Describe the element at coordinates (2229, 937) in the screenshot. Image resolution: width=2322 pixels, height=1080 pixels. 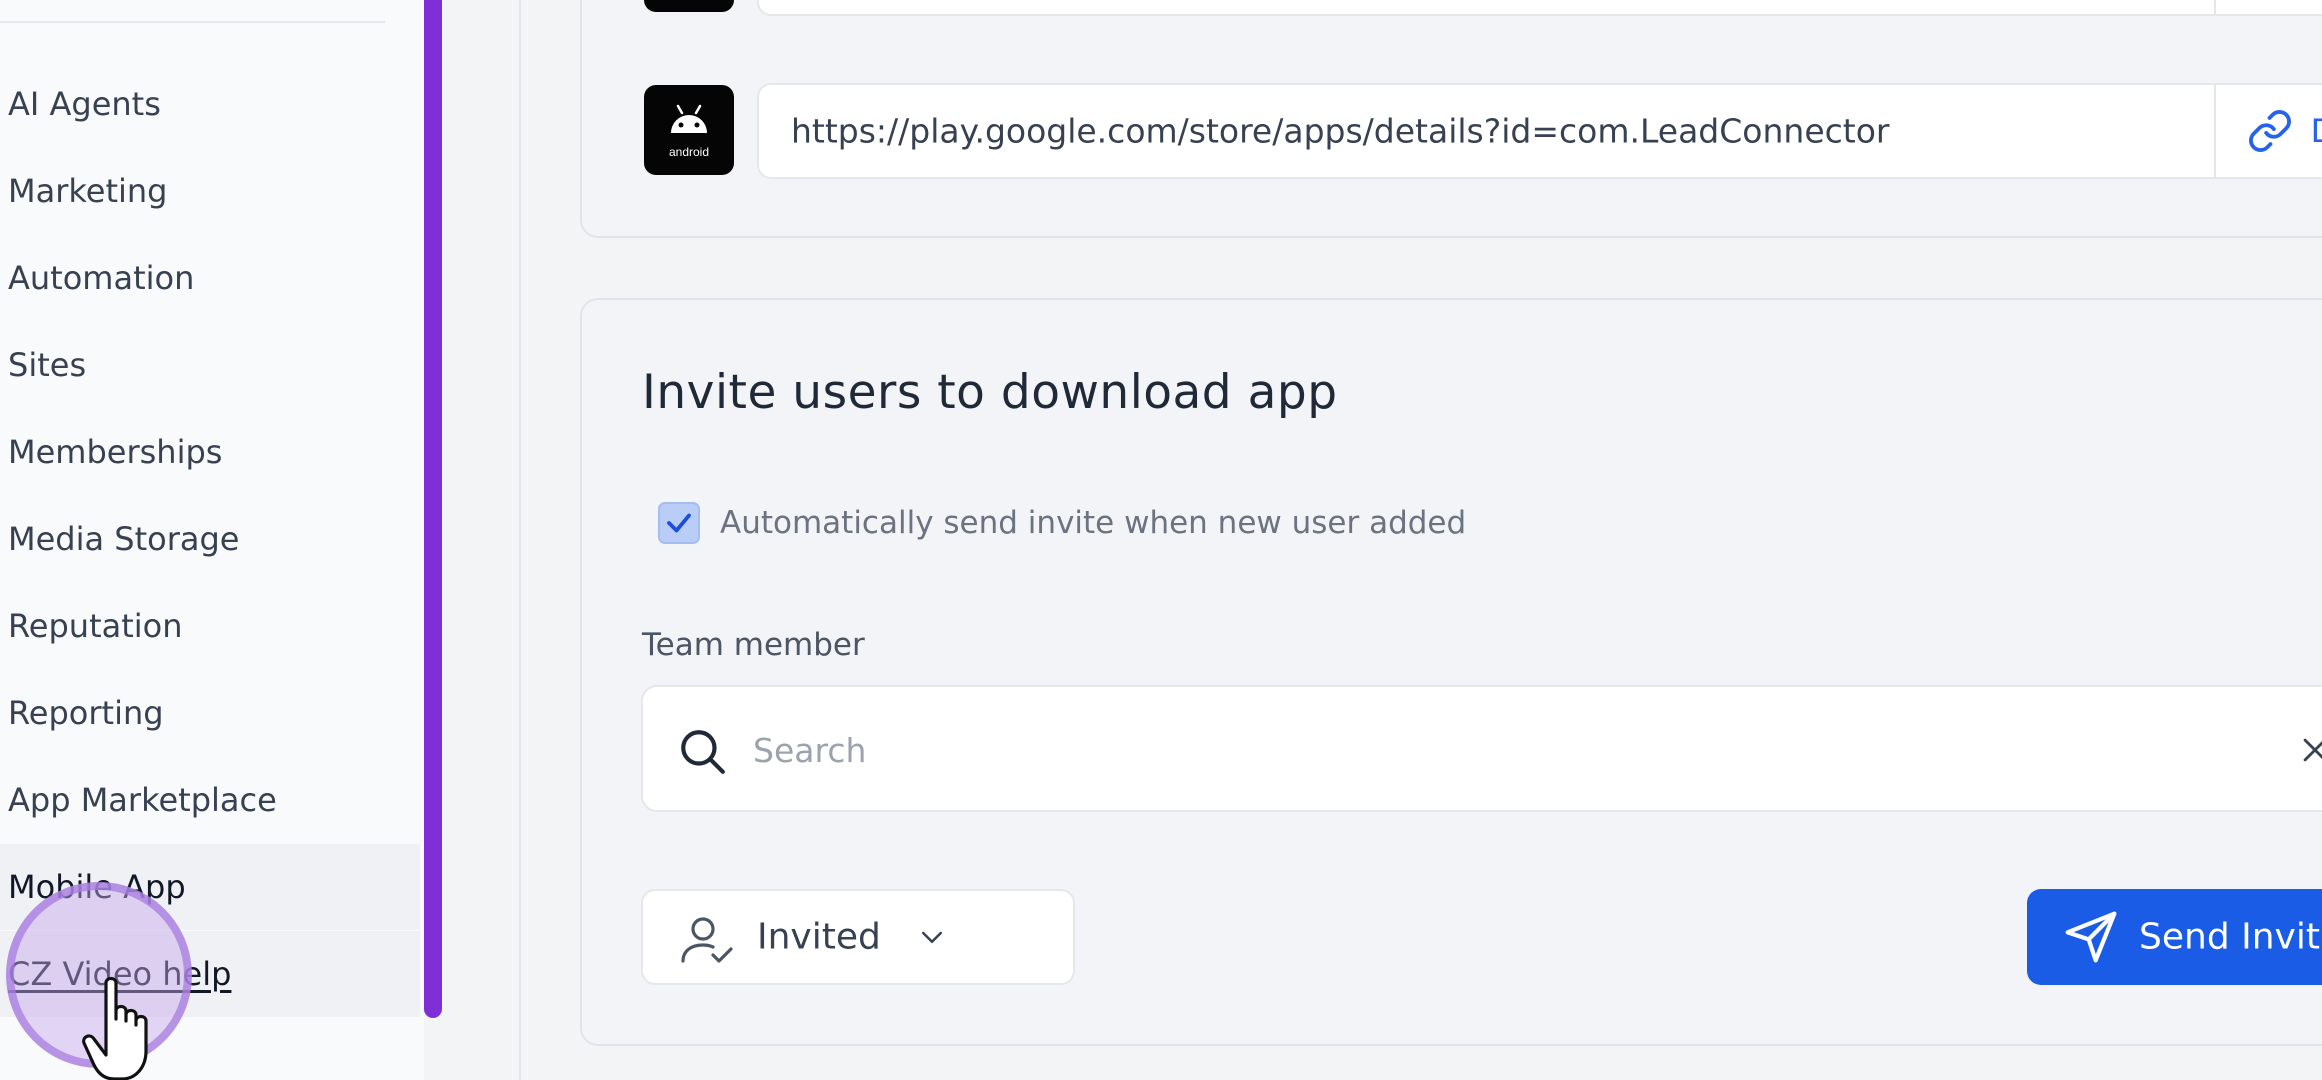
I see `send-invite-label: Send Invit` at that location.